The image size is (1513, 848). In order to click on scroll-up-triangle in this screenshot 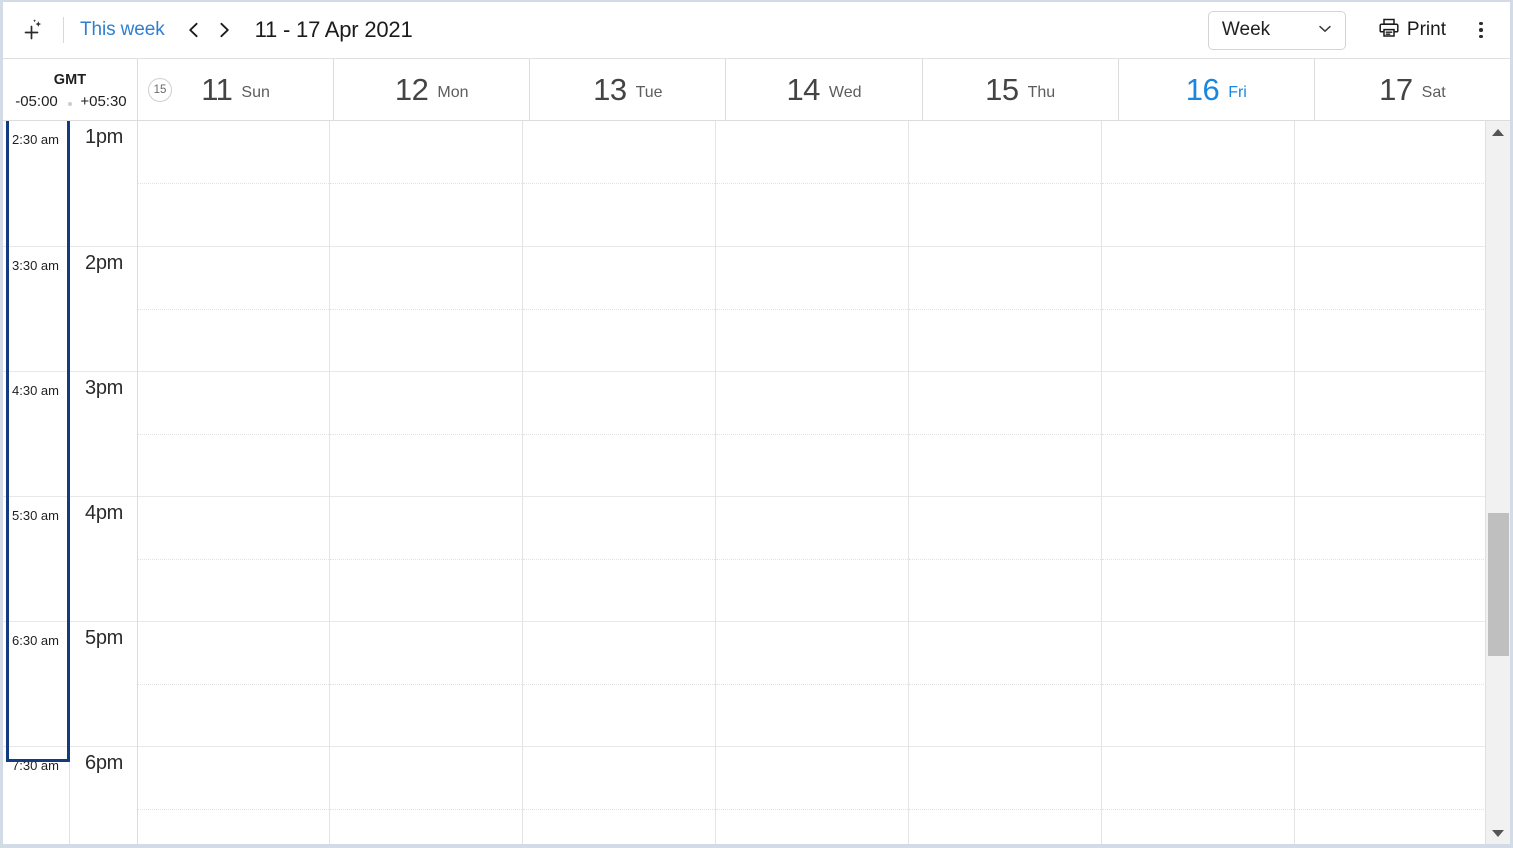, I will do `click(1498, 132)`.